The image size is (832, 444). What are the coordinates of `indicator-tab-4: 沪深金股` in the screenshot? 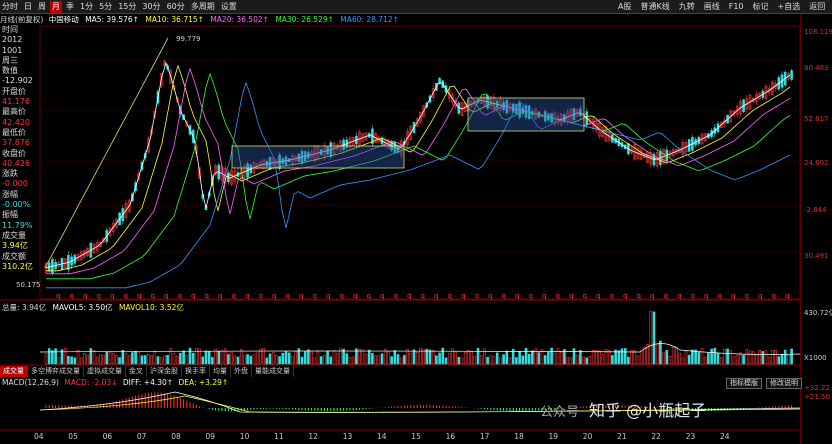 It's located at (164, 371).